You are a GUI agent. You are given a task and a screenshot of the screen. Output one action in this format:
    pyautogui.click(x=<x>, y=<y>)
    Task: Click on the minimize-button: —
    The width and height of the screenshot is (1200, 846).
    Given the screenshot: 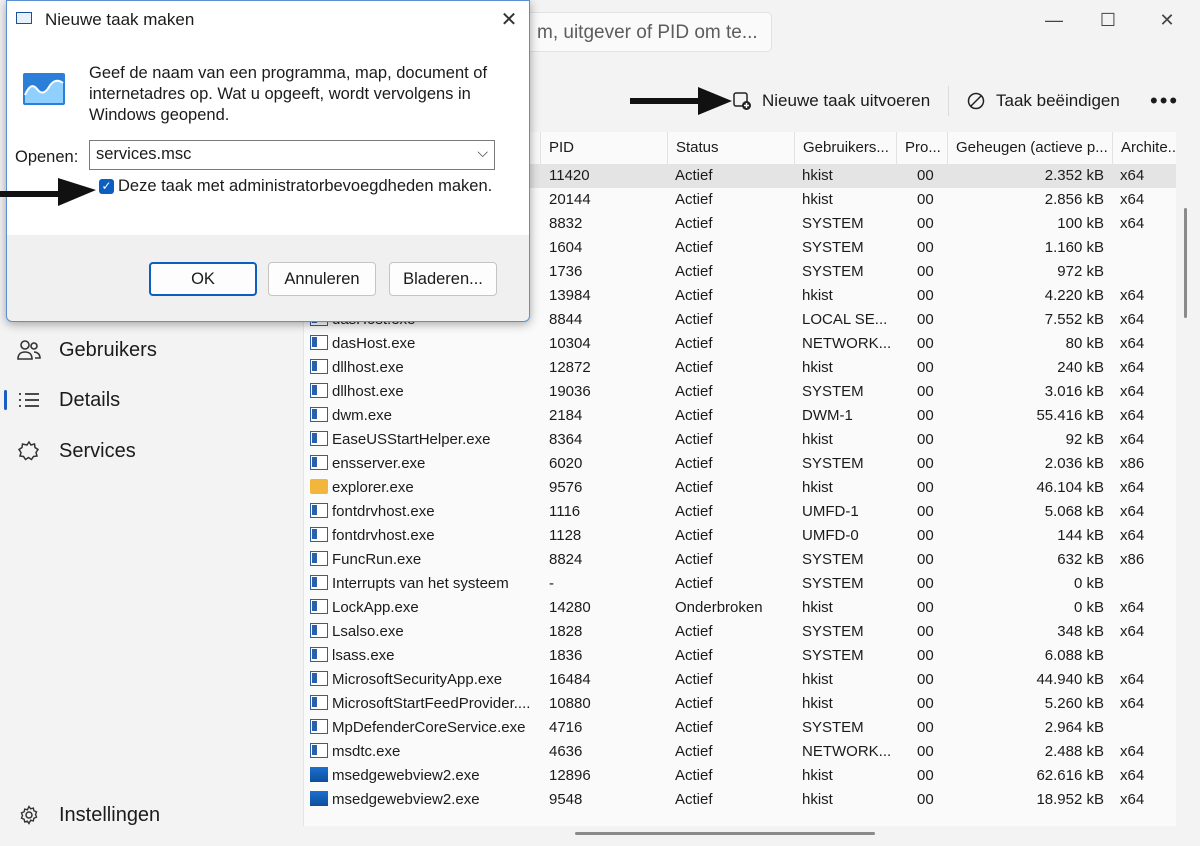 What is the action you would take?
    pyautogui.click(x=1054, y=20)
    